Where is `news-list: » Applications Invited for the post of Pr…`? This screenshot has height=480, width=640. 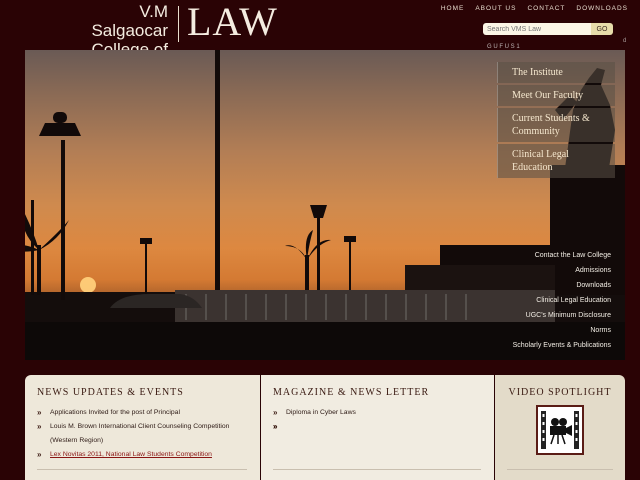
news-list: » Applications Invited for the post of Pr… is located at coordinates (144, 434).